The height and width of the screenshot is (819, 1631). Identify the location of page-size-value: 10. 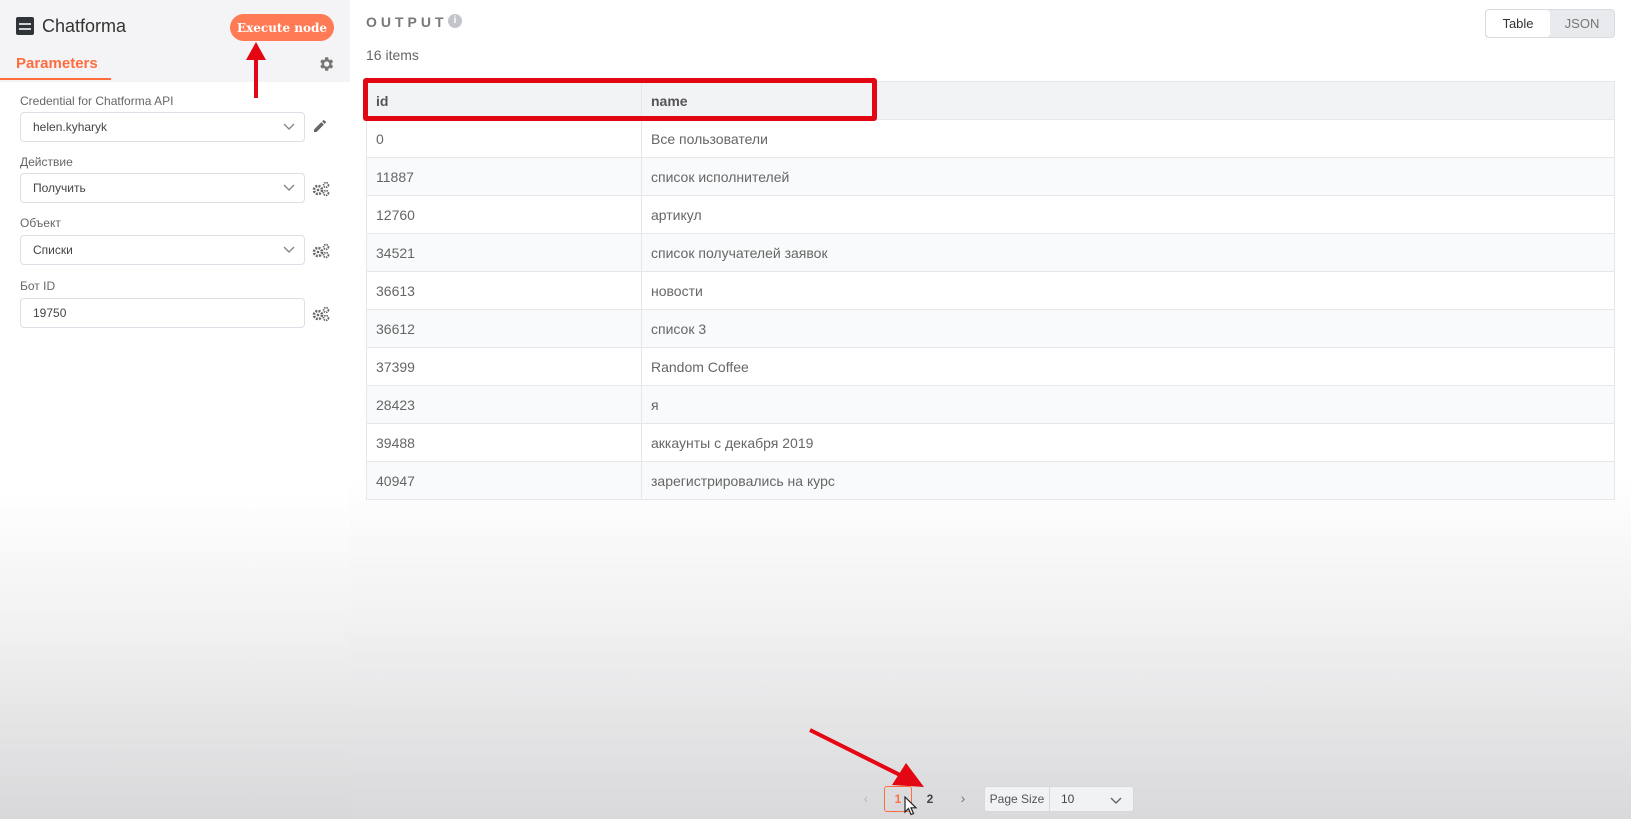
(1068, 799).